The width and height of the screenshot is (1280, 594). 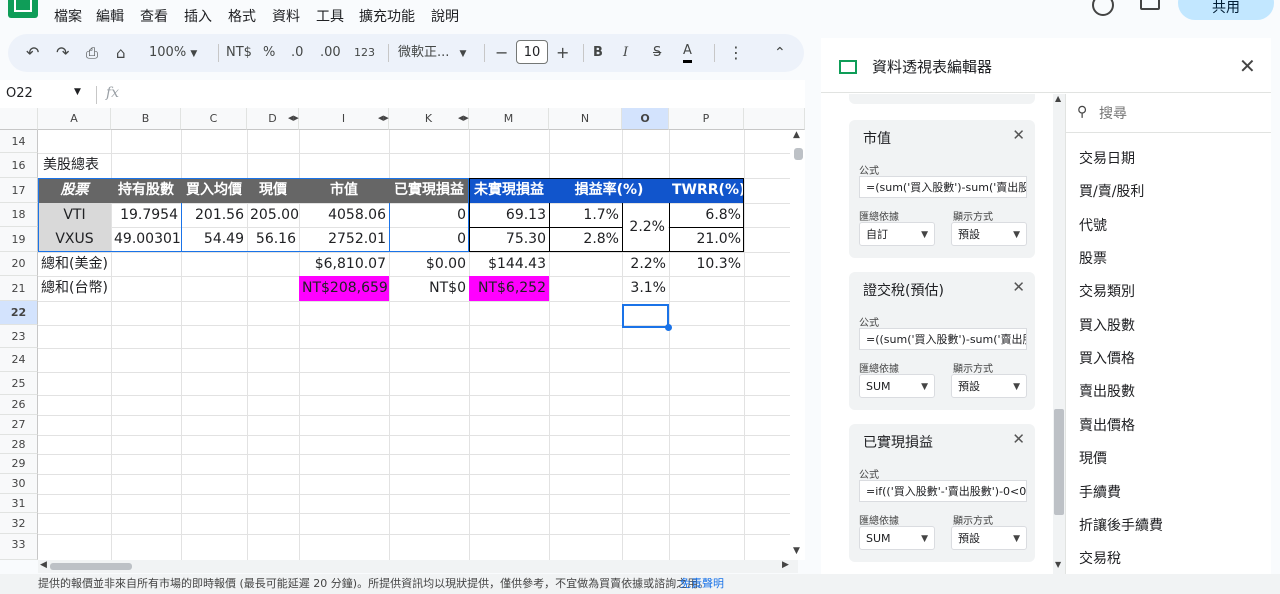 What do you see at coordinates (32, 53) in the screenshot?
I see `undo-icon: ↶` at bounding box center [32, 53].